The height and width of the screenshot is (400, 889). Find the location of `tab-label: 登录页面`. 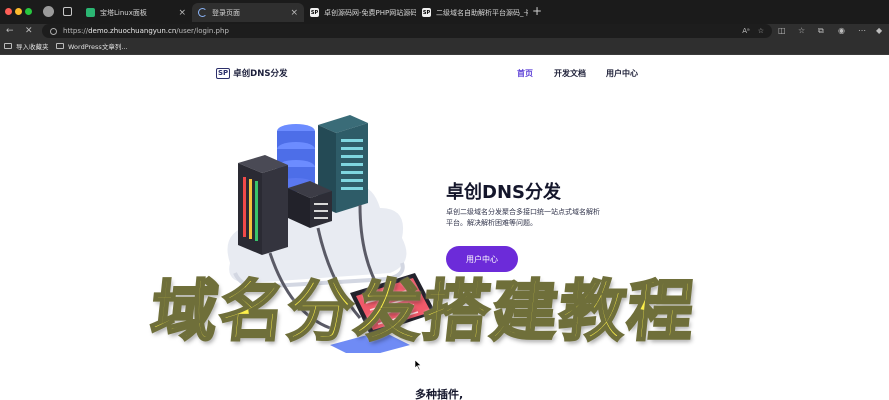

tab-label: 登录页面 is located at coordinates (226, 12).